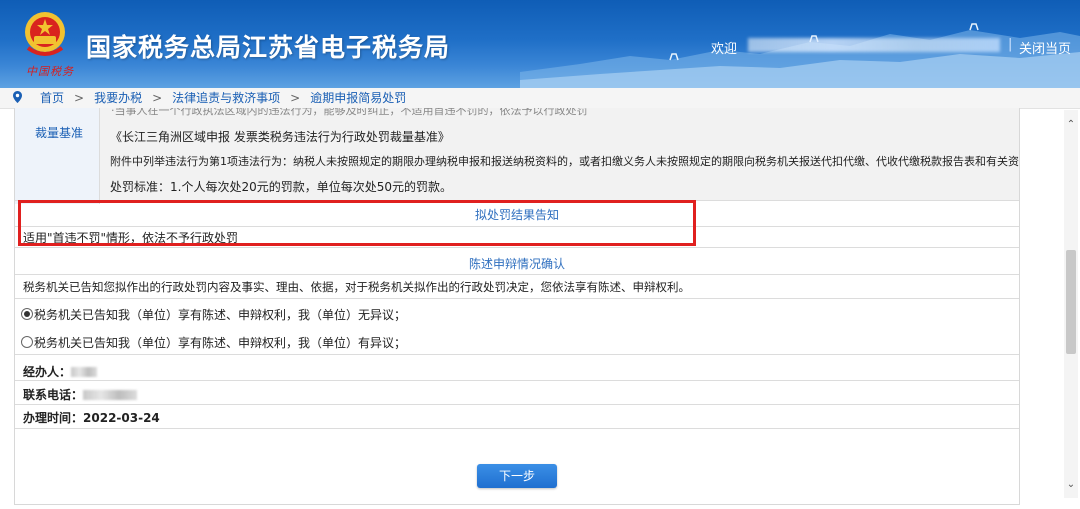 The image size is (1080, 509). I want to click on welcome-text: 欢迎, so click(724, 49).